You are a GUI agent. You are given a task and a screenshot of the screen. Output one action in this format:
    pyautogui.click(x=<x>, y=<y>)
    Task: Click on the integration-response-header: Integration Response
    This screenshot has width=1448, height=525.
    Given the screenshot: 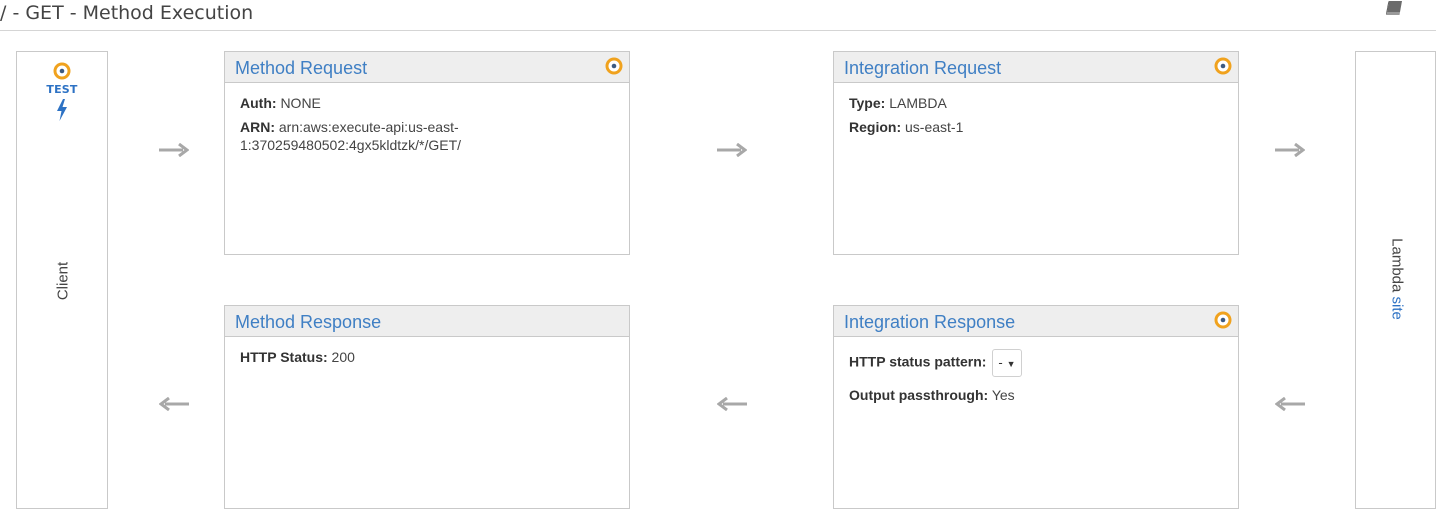 What is the action you would take?
    pyautogui.click(x=1036, y=321)
    